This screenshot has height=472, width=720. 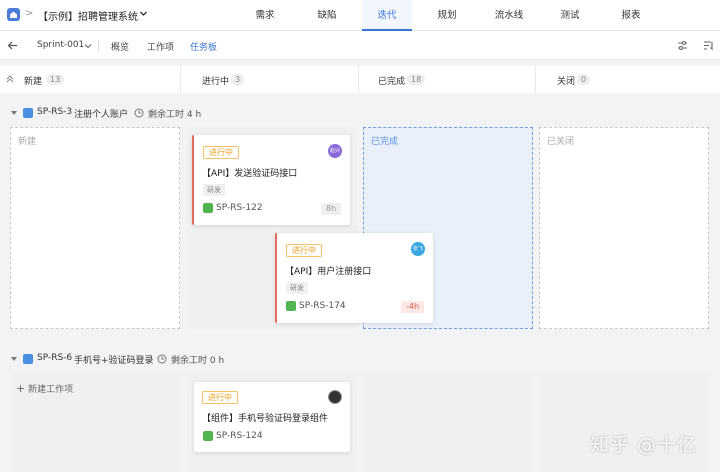 What do you see at coordinates (90, 79) in the screenshot?
I see `column-header-new: 新建 13` at bounding box center [90, 79].